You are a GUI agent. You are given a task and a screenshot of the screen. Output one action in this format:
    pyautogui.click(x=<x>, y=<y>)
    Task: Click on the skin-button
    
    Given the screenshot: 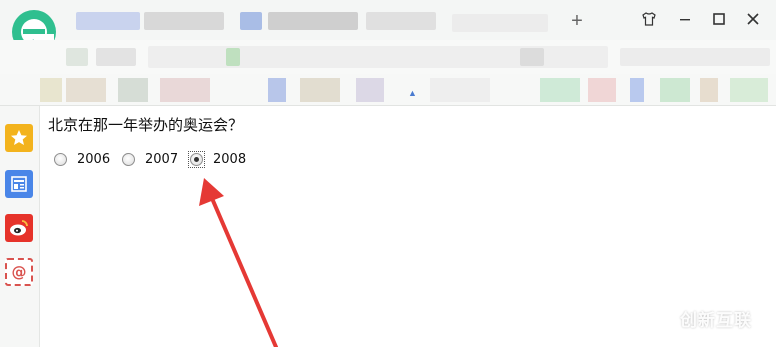 What is the action you would take?
    pyautogui.click(x=649, y=19)
    